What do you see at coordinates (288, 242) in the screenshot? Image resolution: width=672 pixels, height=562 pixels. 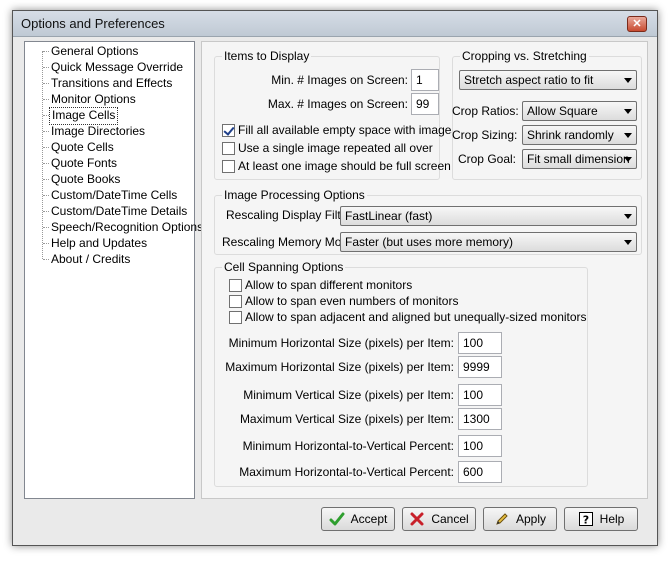 I see `rescaling-memory-label: Rescaling Memory Mode` at bounding box center [288, 242].